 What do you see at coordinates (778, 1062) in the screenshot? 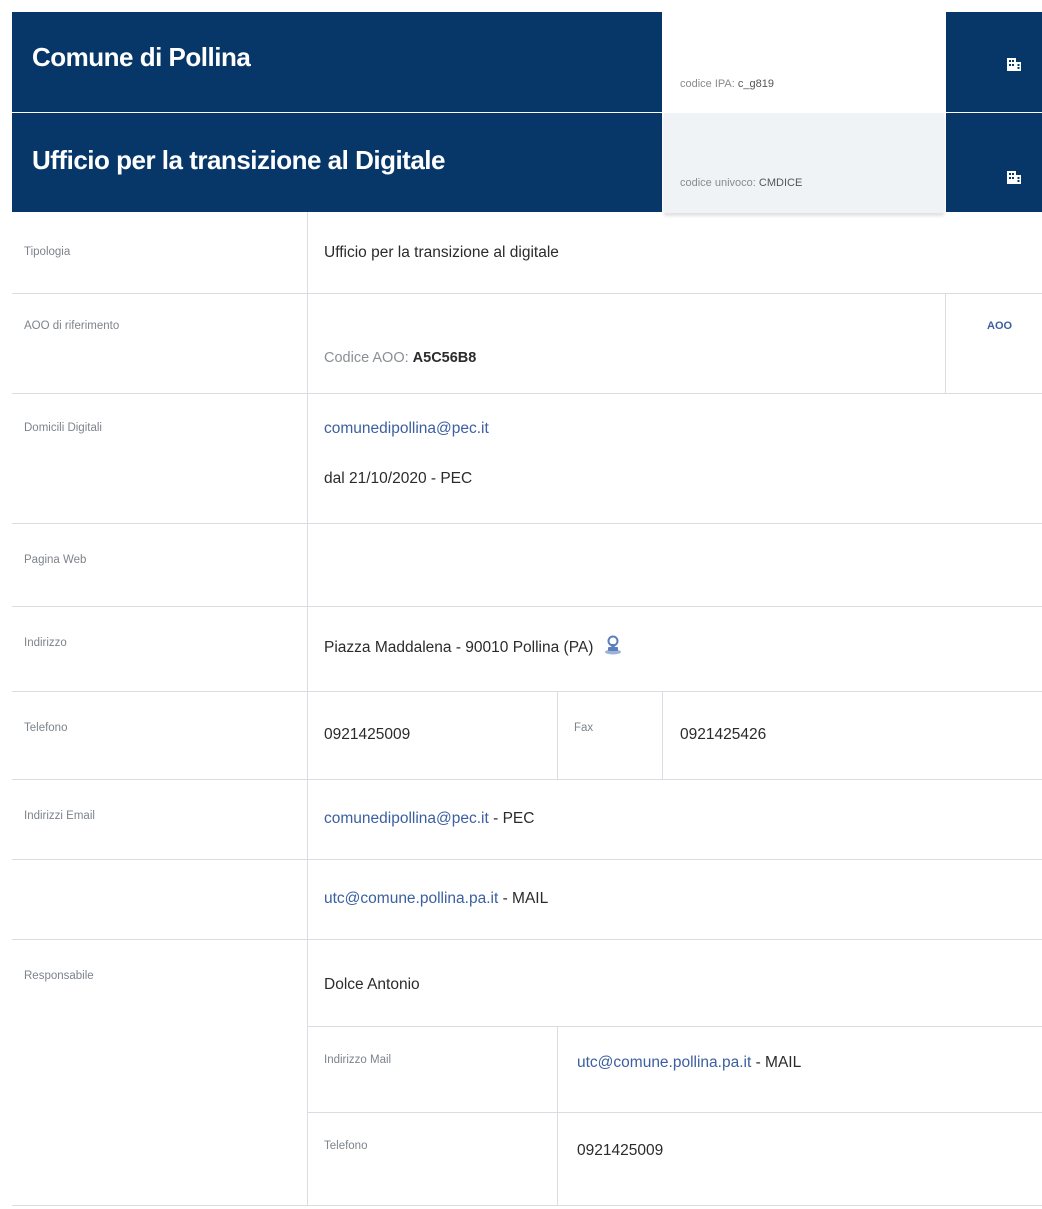
I see `responsabile-mail-type: - MAIL` at bounding box center [778, 1062].